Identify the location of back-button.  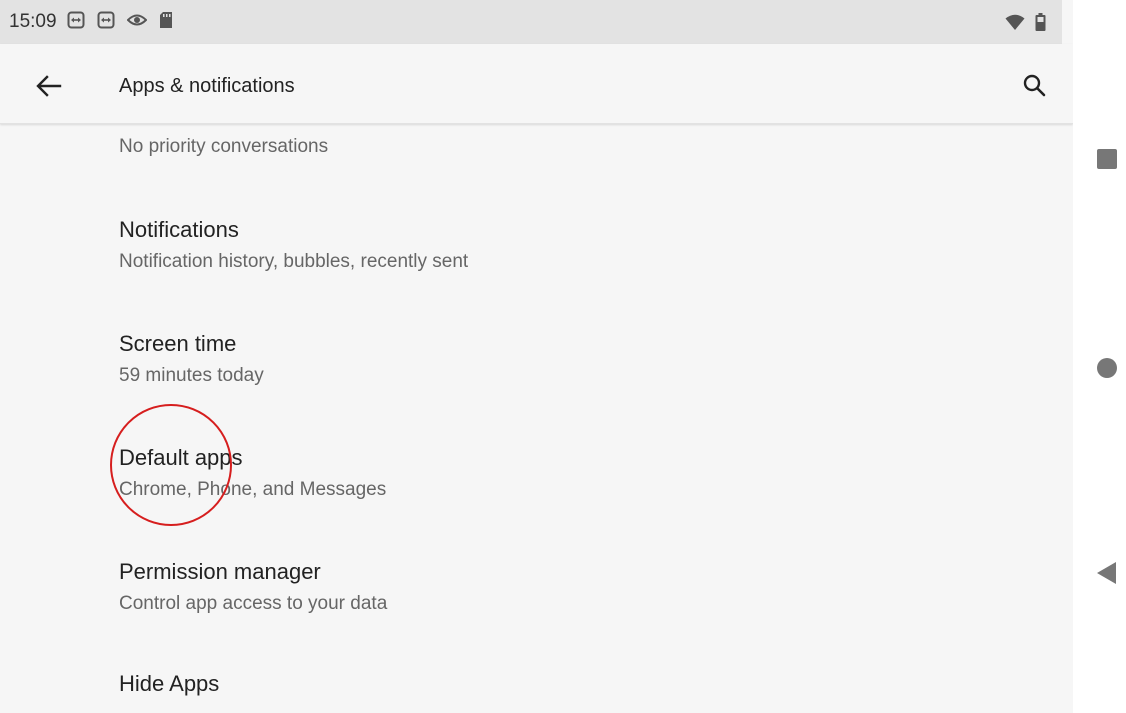
(48, 86).